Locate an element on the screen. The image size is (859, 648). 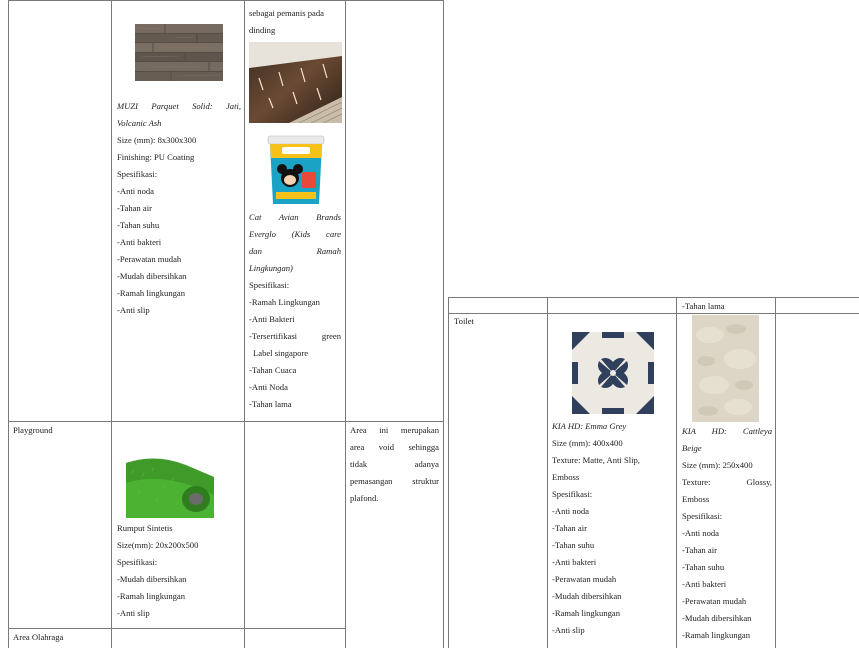
area-label: Area Olahraga is located at coordinates (38, 637).